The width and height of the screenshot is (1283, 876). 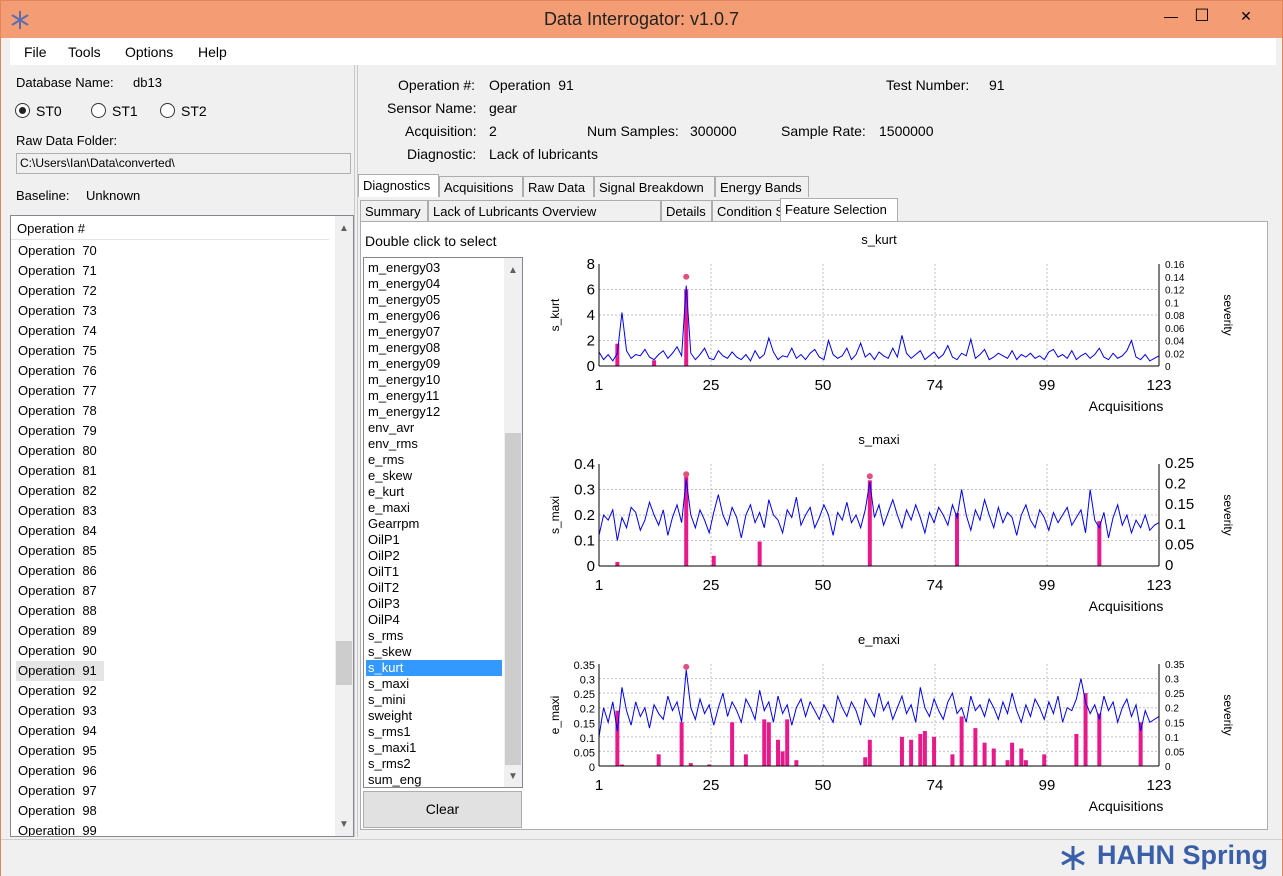 What do you see at coordinates (434, 764) in the screenshot?
I see `feature-list-item: s_rms2` at bounding box center [434, 764].